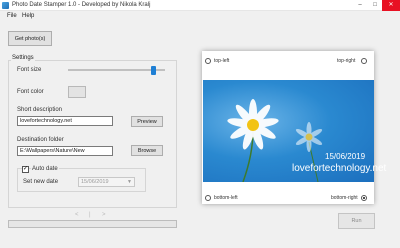  Describe the element at coordinates (45, 169) in the screenshot. I see `auto-date-label: Auto date` at that location.